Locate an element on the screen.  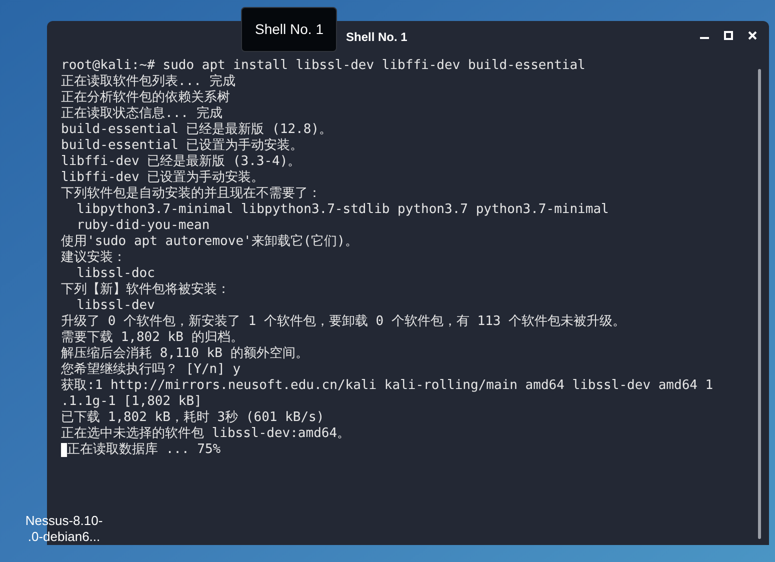
terminal-line: 正在读取软件包列表... 完成 is located at coordinates (148, 82).